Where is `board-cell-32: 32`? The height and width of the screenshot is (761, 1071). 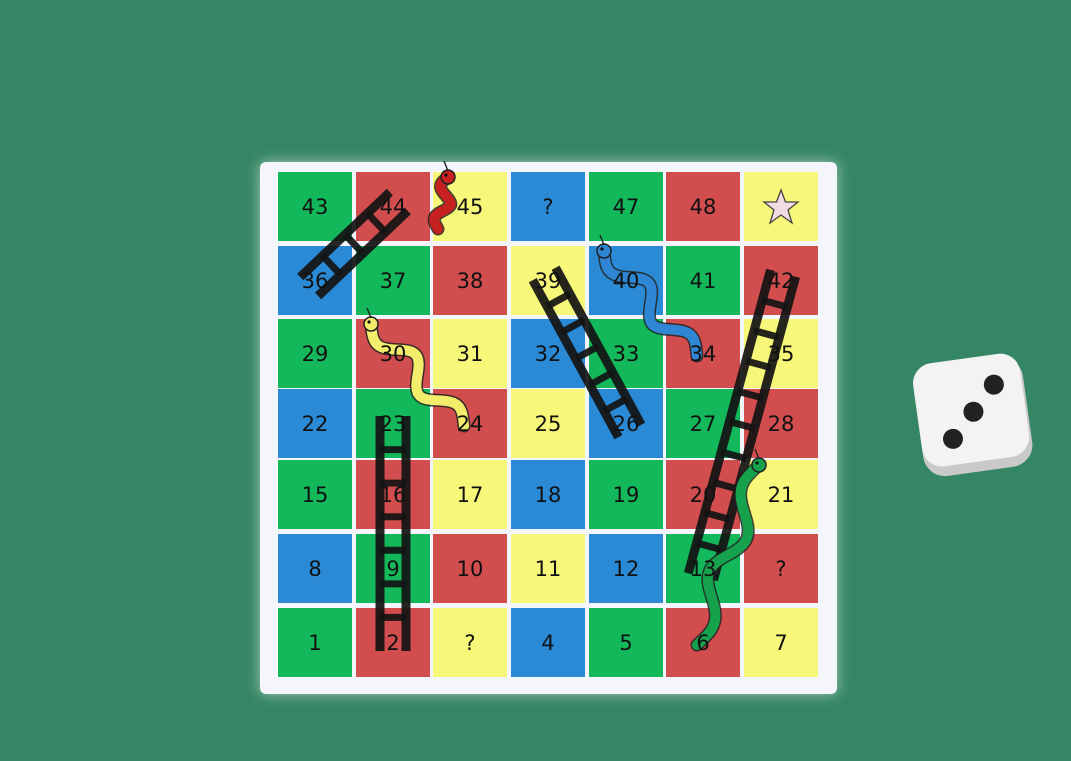 board-cell-32: 32 is located at coordinates (548, 353).